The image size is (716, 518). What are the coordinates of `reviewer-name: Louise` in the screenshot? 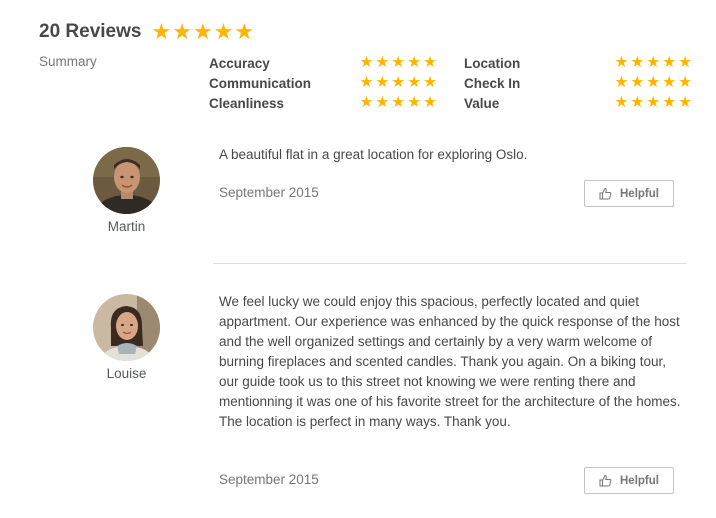 It's located at (126, 373).